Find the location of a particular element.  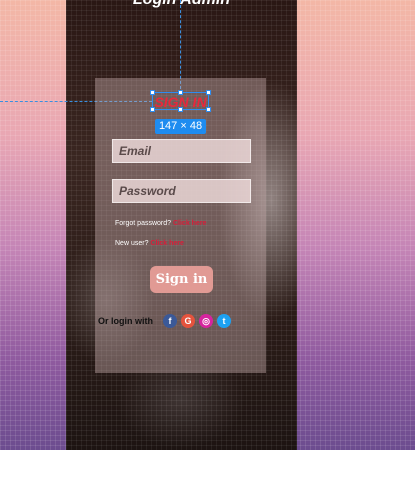

facebook-icon: f is located at coordinates (170, 321).